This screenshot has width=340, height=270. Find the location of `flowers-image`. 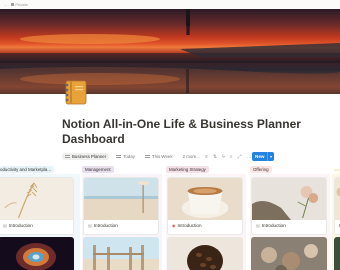

flowers-image is located at coordinates (289, 253).